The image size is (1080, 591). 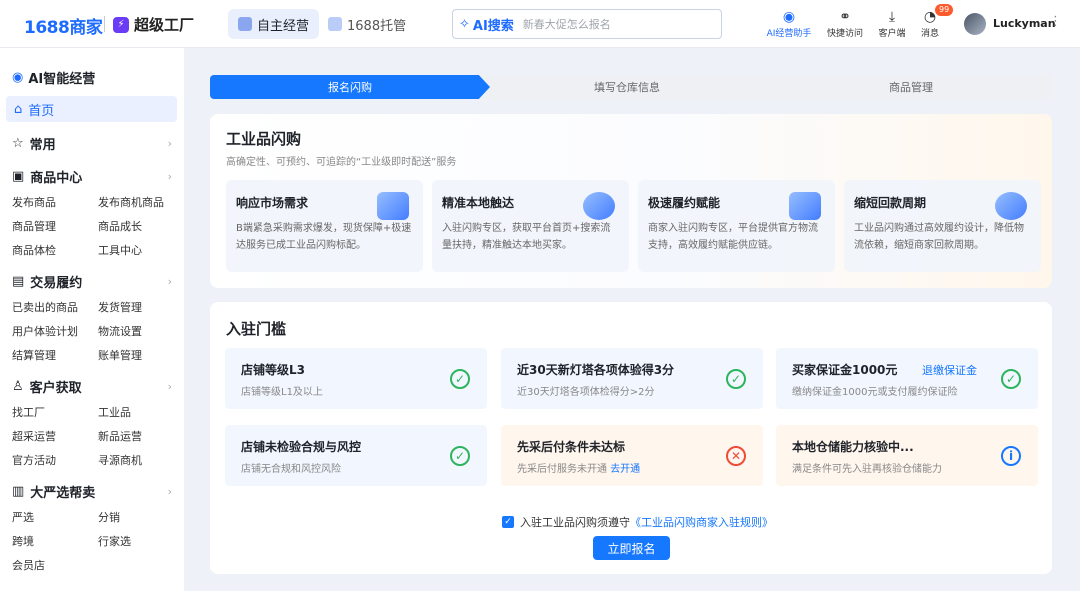 I want to click on tab-self-operated: 自主经营, so click(x=274, y=24).